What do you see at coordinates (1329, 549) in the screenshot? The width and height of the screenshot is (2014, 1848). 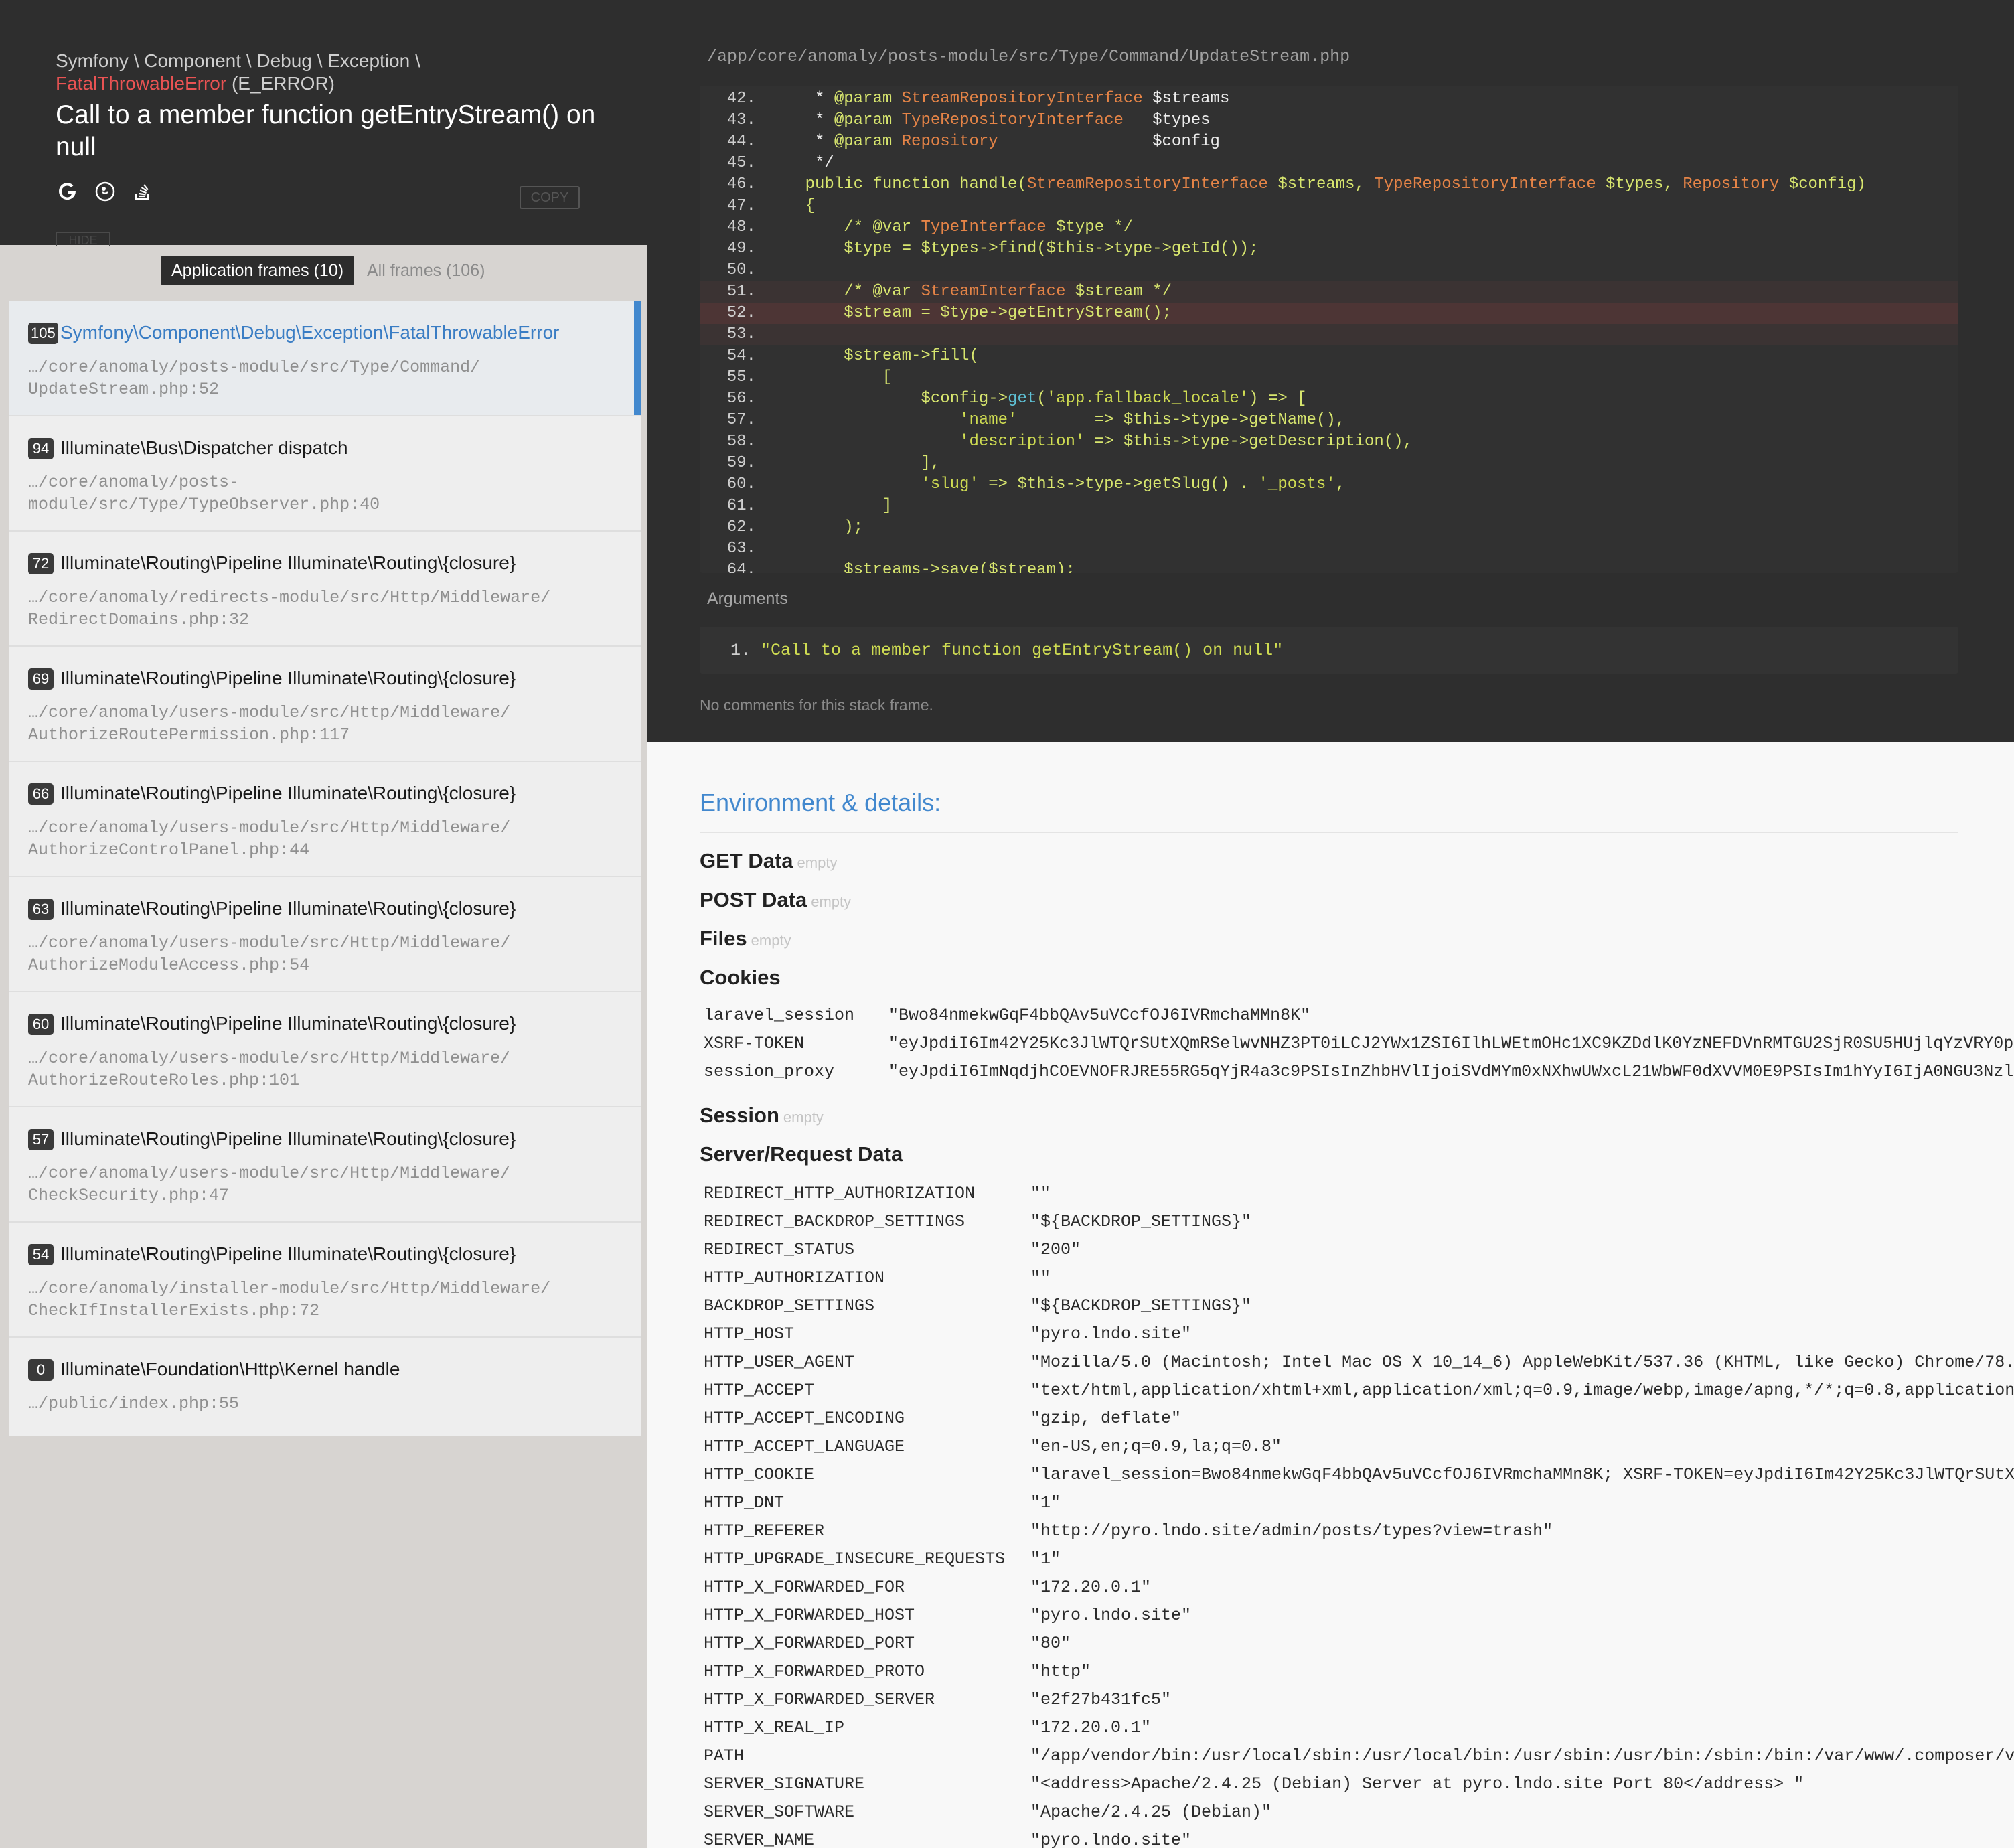 I see `code-line: 63.` at bounding box center [1329, 549].